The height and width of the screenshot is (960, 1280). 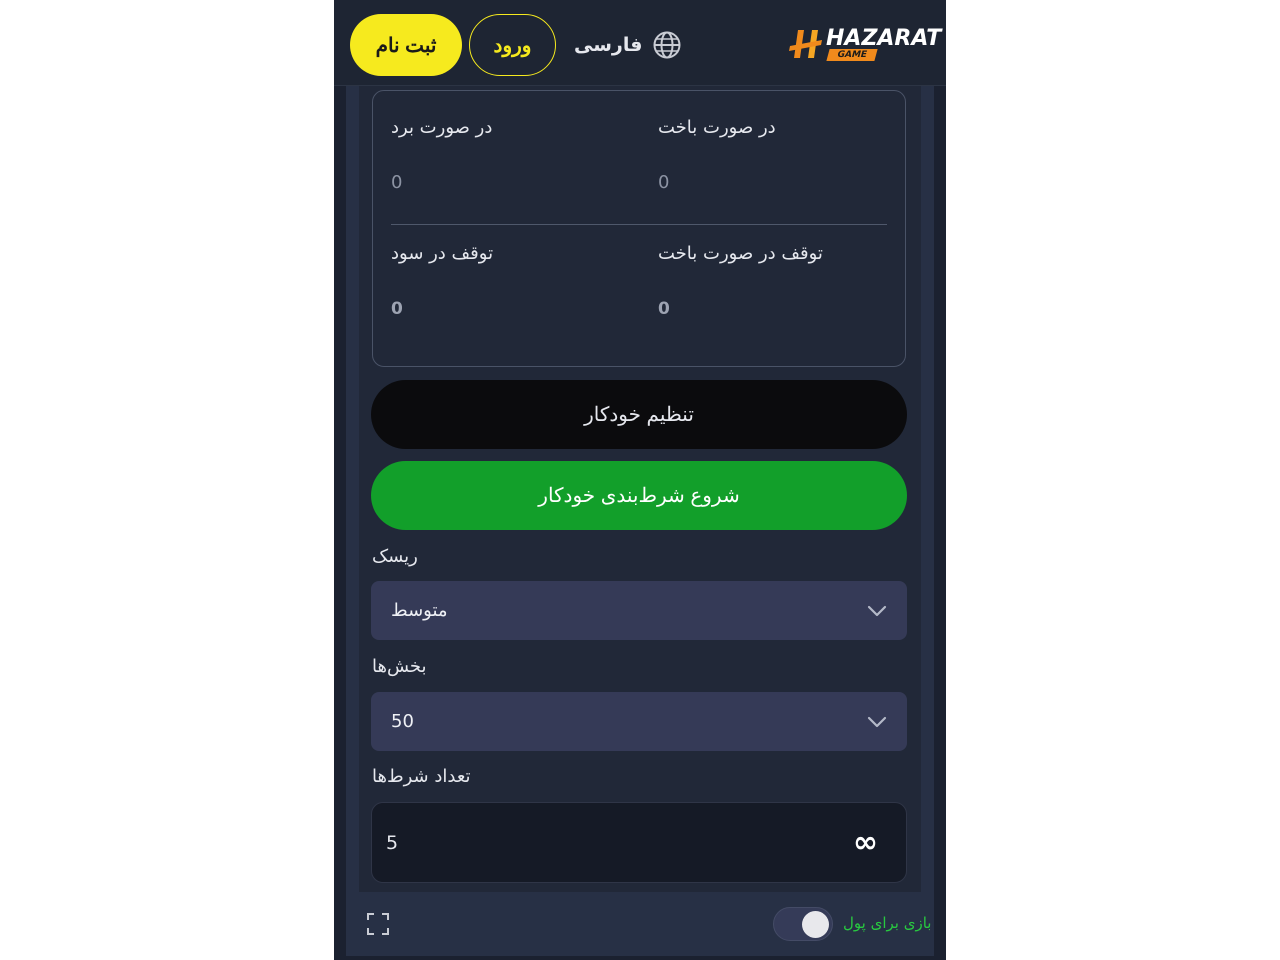 I want to click on risk-label: ریسک, so click(x=395, y=556).